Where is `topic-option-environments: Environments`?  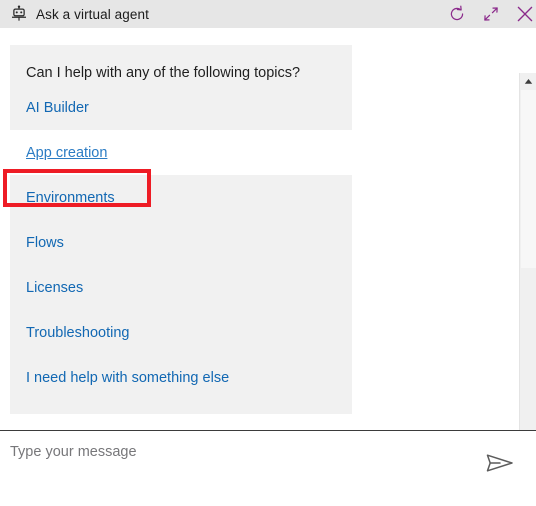 topic-option-environments: Environments is located at coordinates (181, 197).